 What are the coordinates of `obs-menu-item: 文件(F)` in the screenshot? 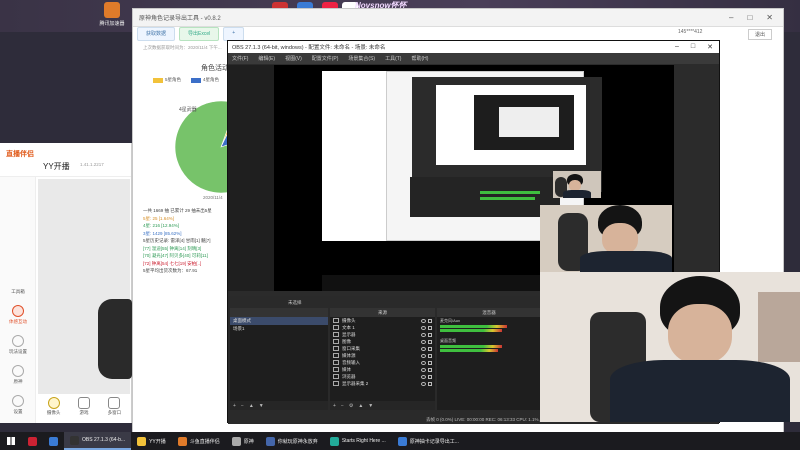 It's located at (240, 58).